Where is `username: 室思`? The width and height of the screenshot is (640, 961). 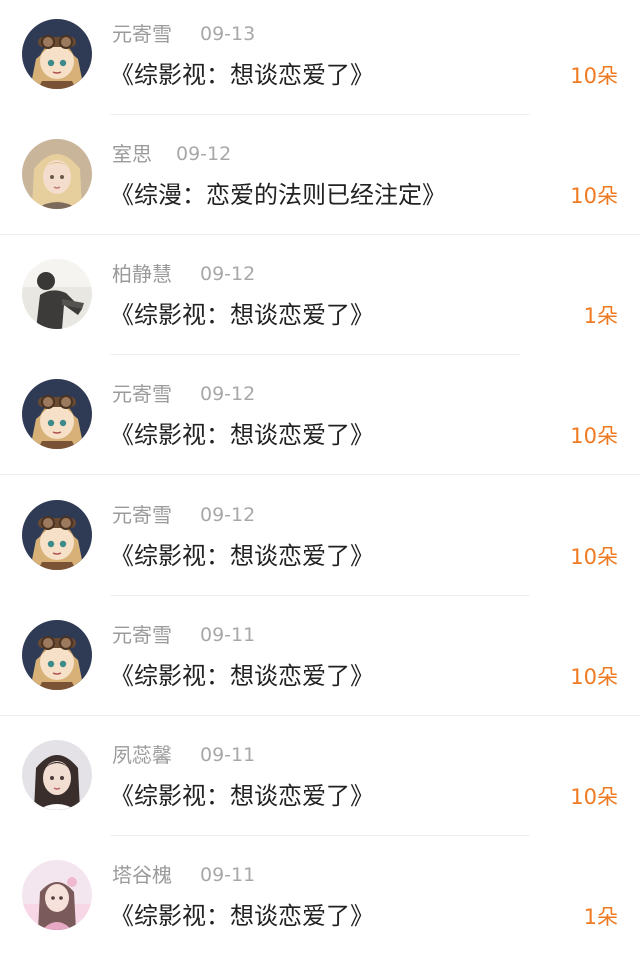 username: 室思 is located at coordinates (132, 154).